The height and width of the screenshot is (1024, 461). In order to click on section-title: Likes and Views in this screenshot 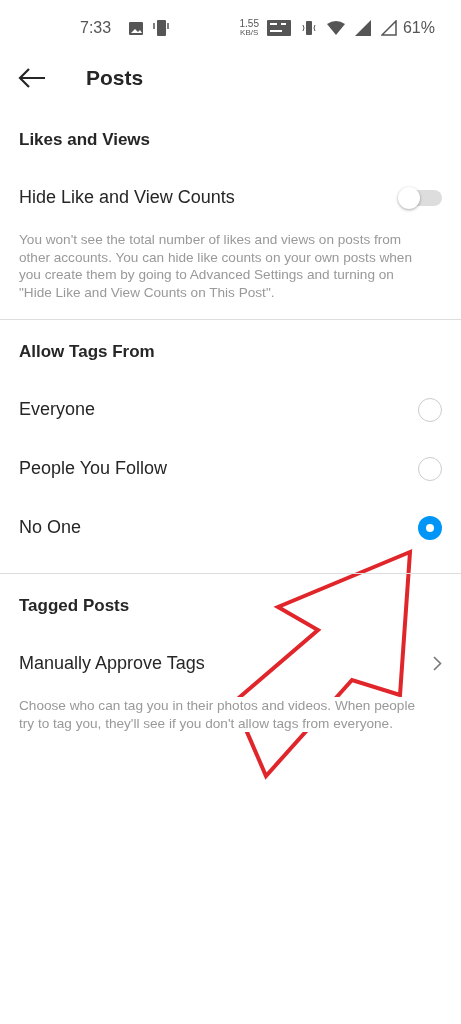, I will do `click(85, 140)`.